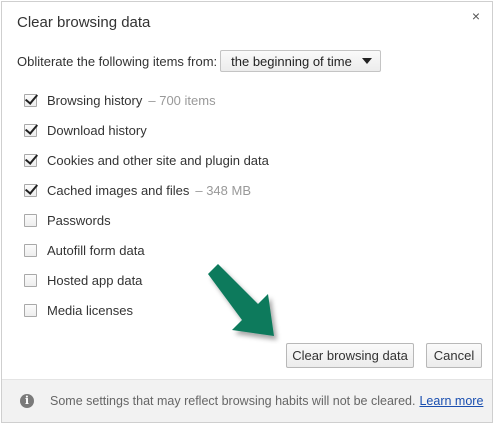  Describe the element at coordinates (146, 100) in the screenshot. I see `checkbox-row: Browsing history – 700 items` at that location.